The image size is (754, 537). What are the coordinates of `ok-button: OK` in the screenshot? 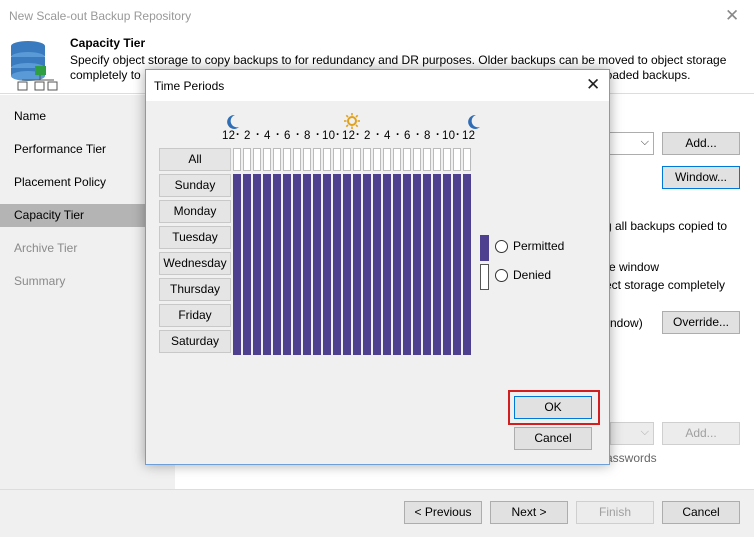 It's located at (553, 407).